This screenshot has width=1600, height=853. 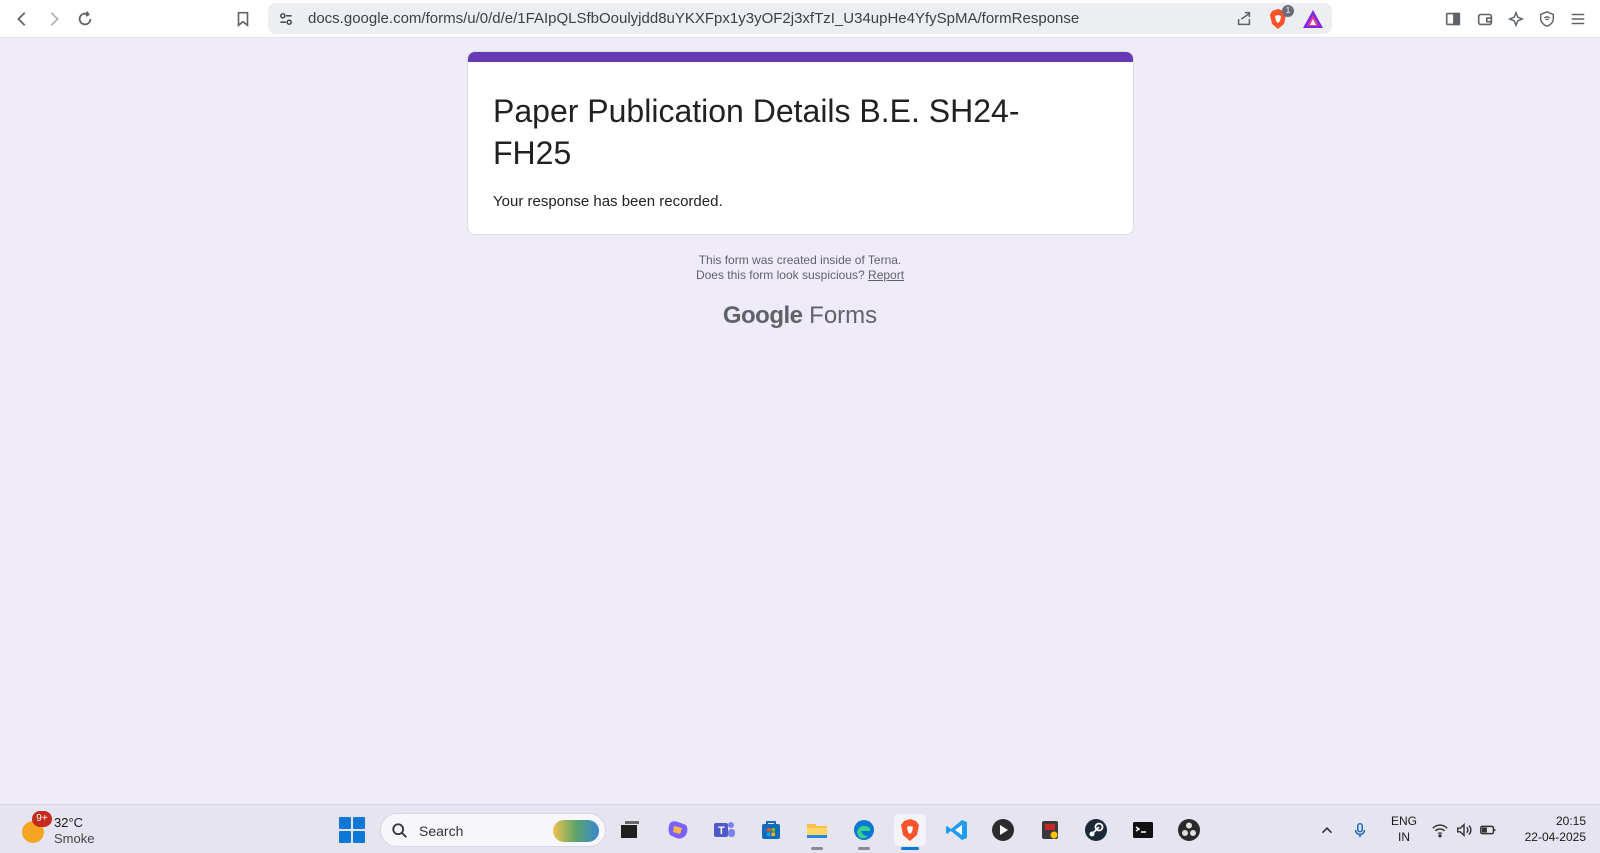 What do you see at coordinates (886, 275) in the screenshot?
I see `report-link: Report` at bounding box center [886, 275].